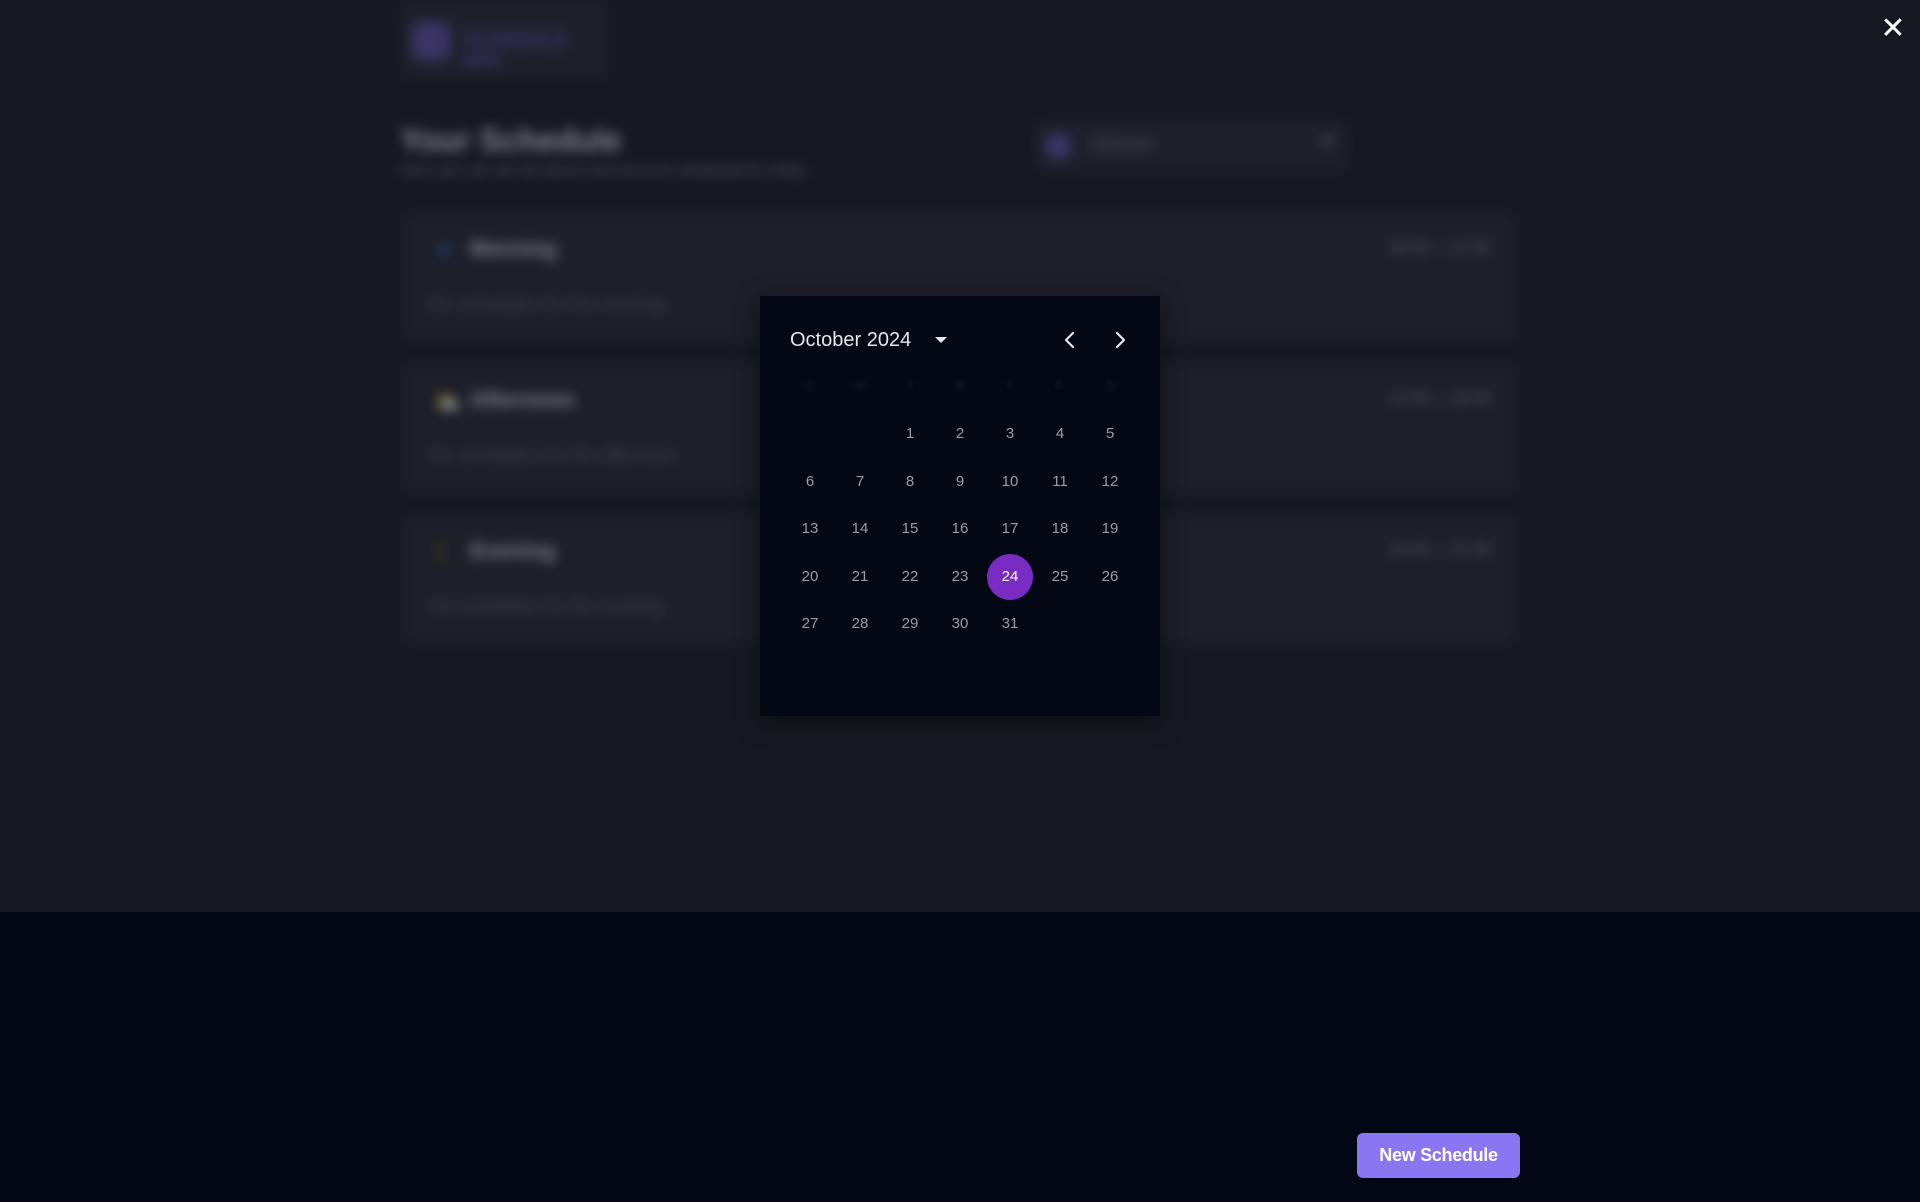  I want to click on day-cell: 19, so click(1110, 529).